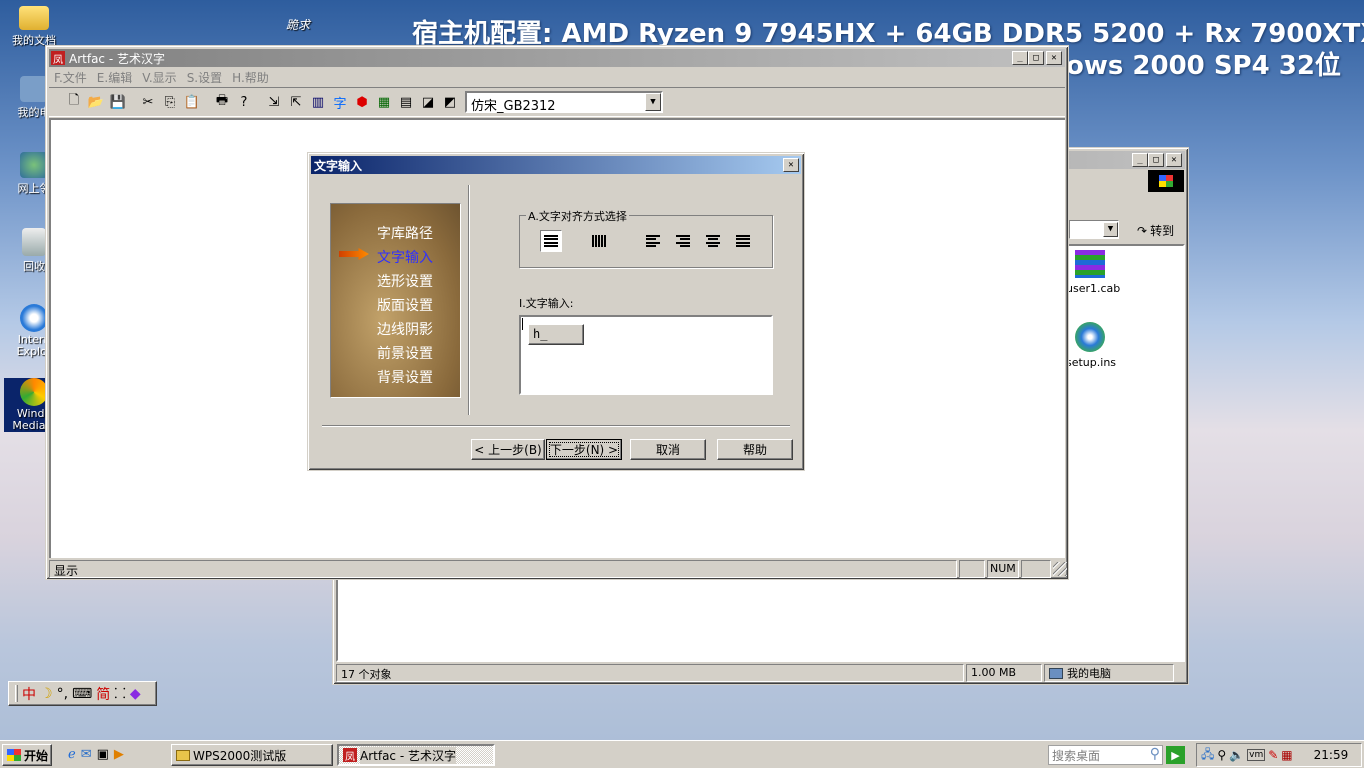 Image resolution: width=1364 pixels, height=768 pixels. Describe the element at coordinates (86, 754) in the screenshot. I see `outlook-icon: ✉` at that location.